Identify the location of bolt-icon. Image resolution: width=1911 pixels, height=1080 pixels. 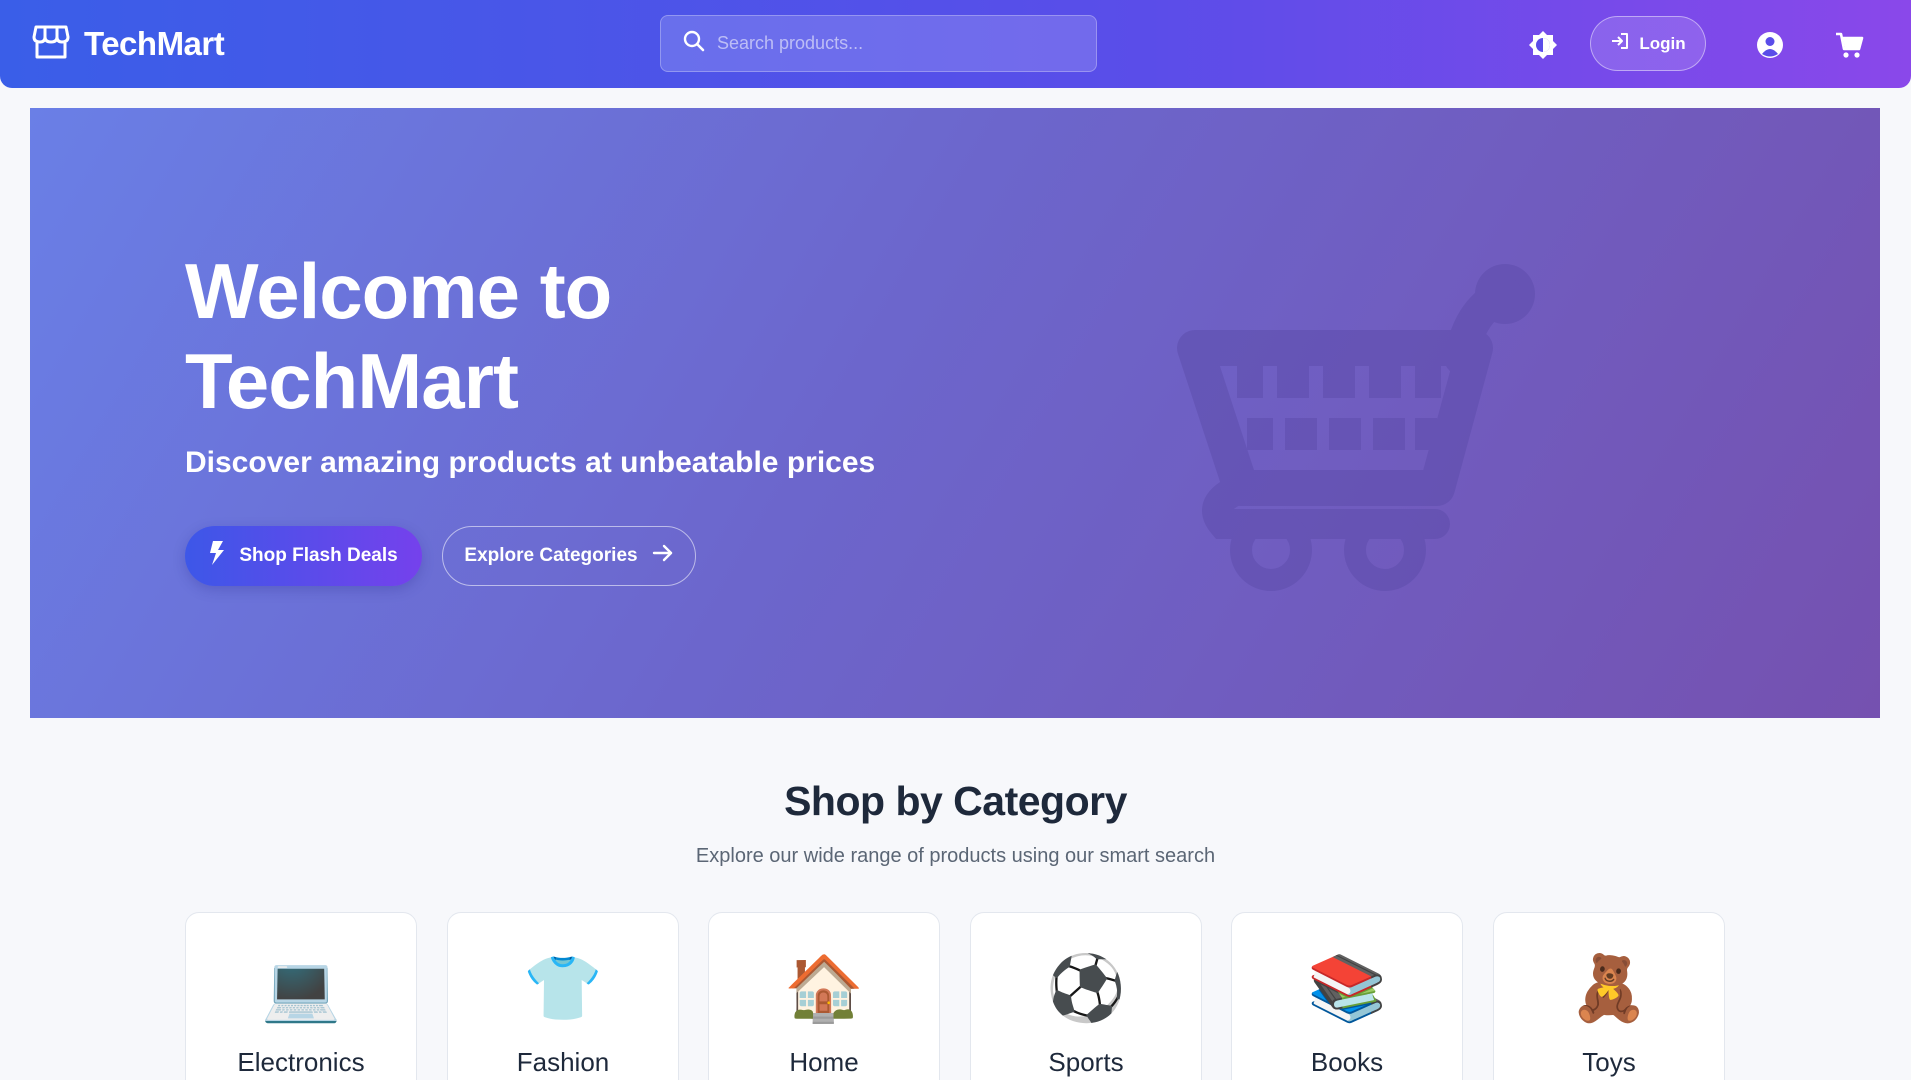
(217, 556).